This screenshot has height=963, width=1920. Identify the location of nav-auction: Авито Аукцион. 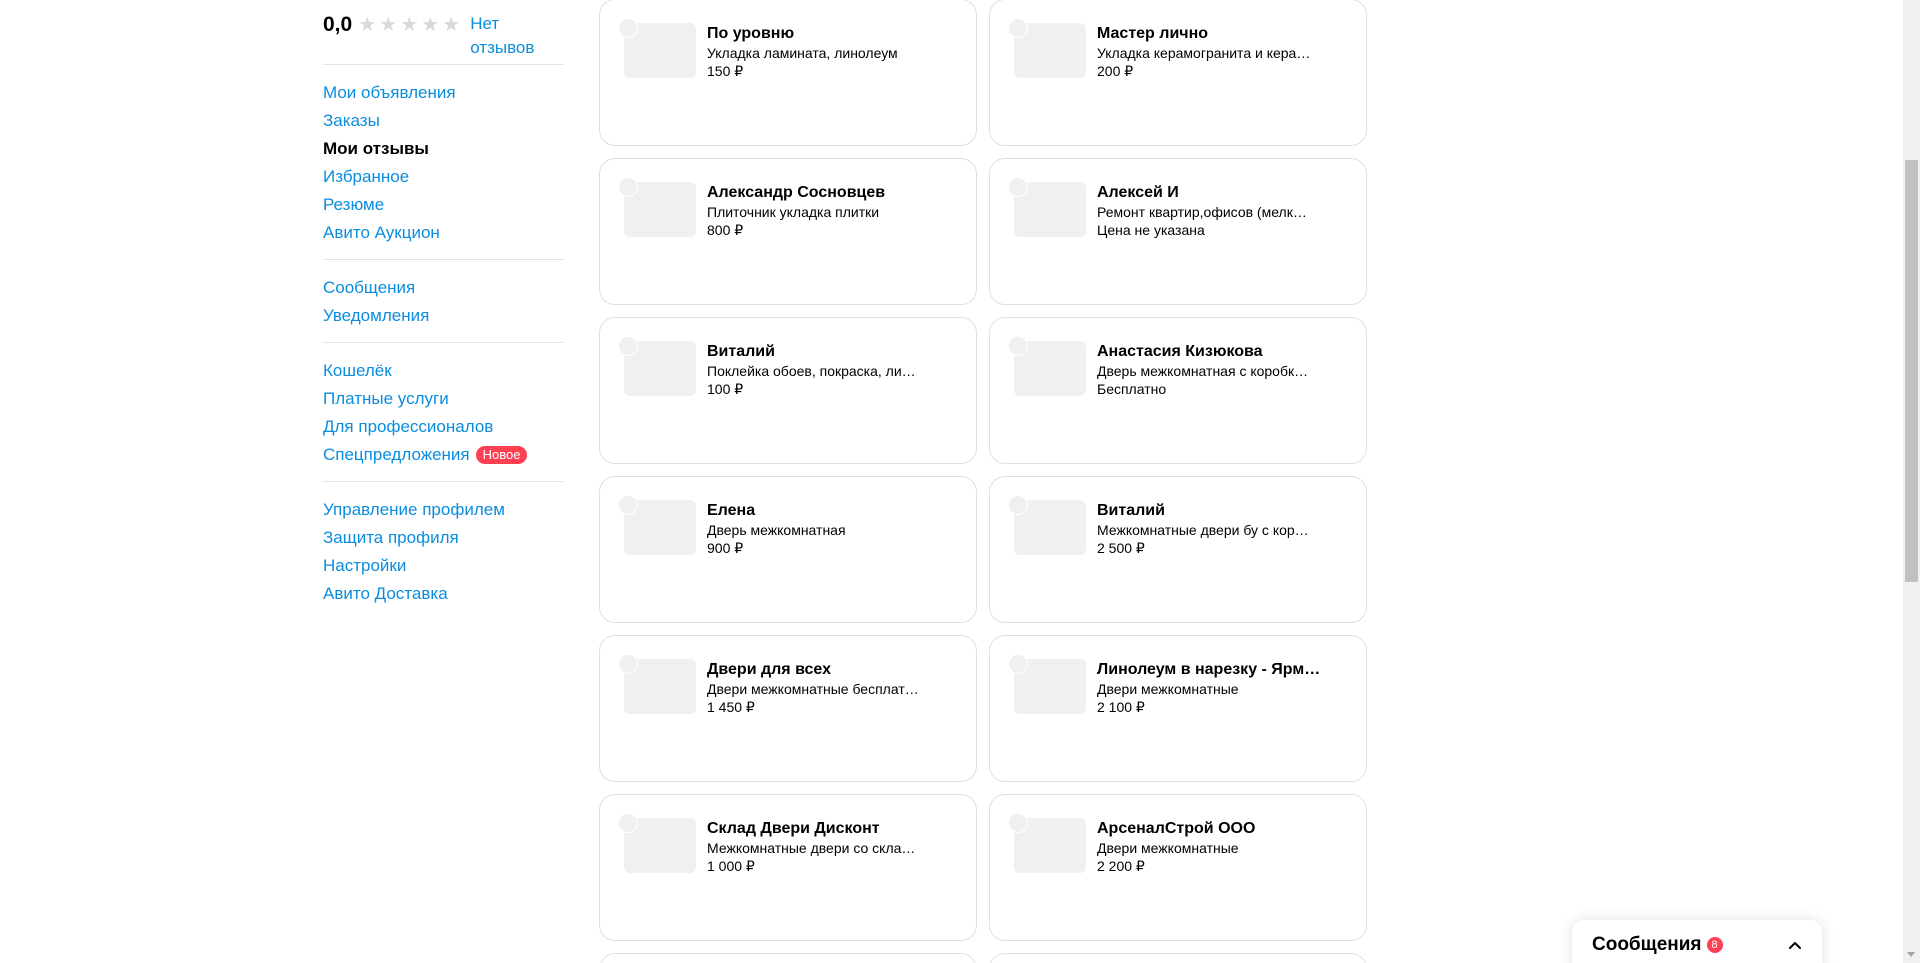
(443, 233).